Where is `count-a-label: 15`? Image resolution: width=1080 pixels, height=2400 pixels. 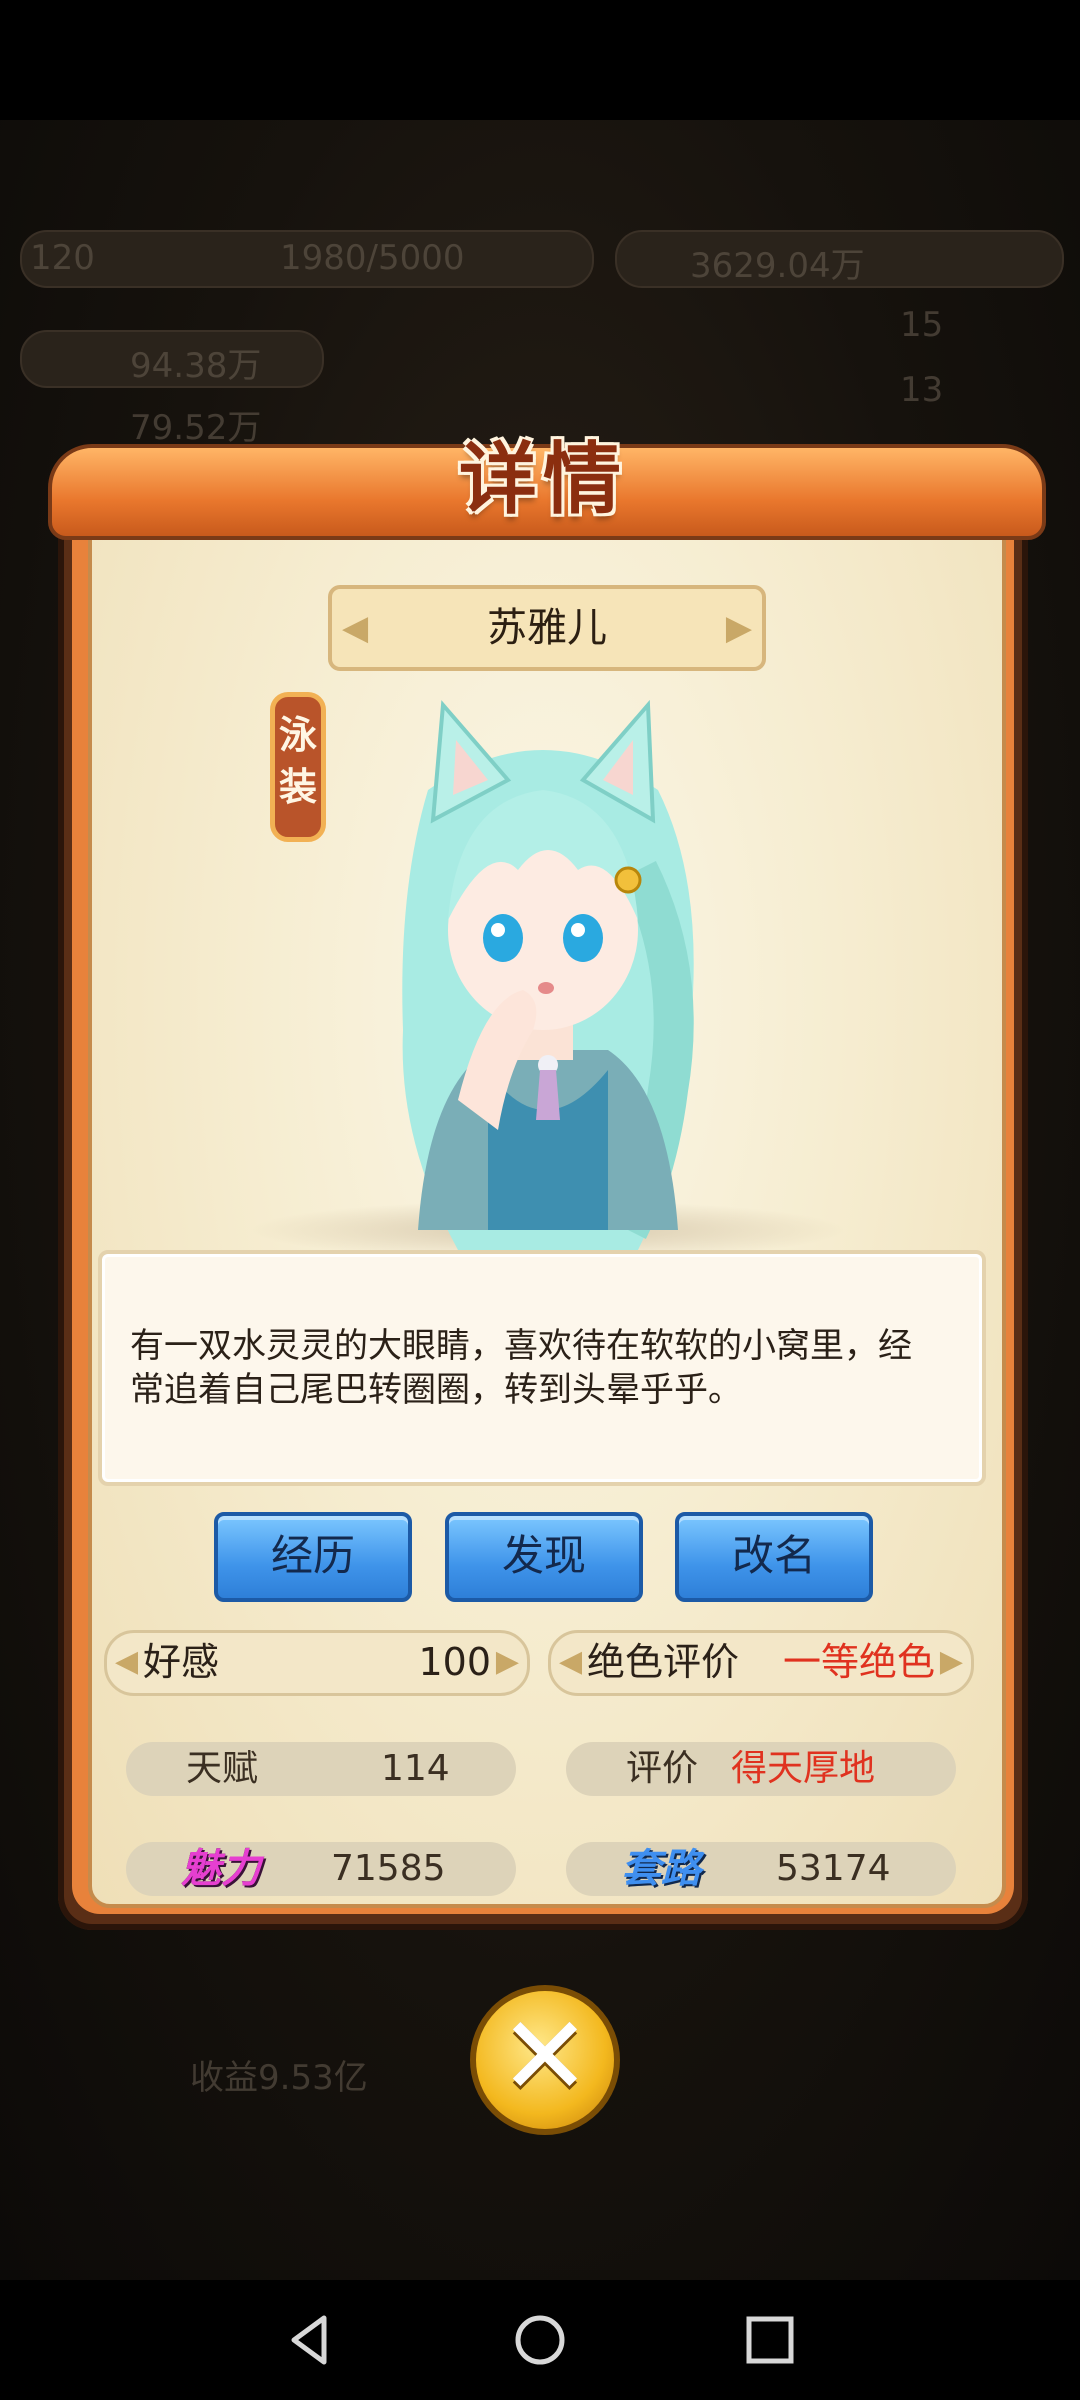
count-a-label: 15 is located at coordinates (922, 325).